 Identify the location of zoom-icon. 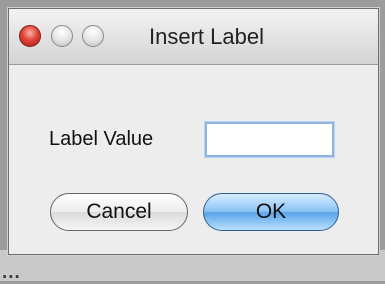
(93, 36).